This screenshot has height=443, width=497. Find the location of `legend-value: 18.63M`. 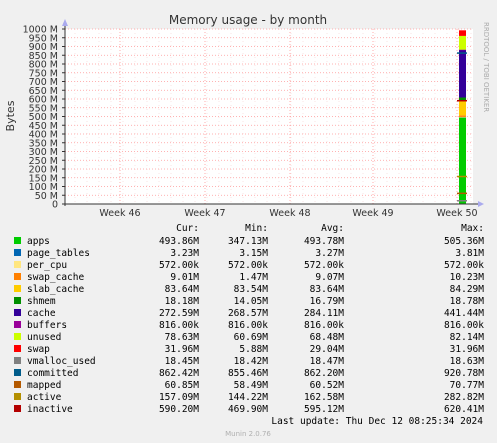

legend-value: 18.63M is located at coordinates (467, 361).